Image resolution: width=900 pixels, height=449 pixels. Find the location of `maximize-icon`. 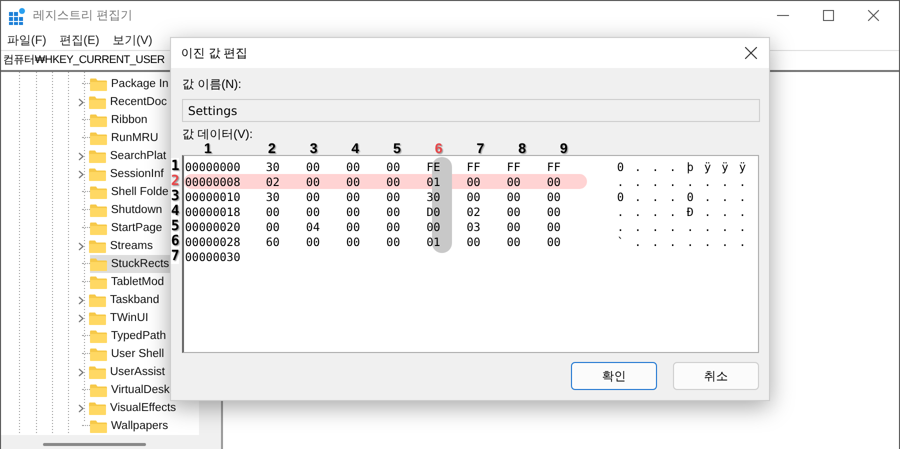

maximize-icon is located at coordinates (828, 15).